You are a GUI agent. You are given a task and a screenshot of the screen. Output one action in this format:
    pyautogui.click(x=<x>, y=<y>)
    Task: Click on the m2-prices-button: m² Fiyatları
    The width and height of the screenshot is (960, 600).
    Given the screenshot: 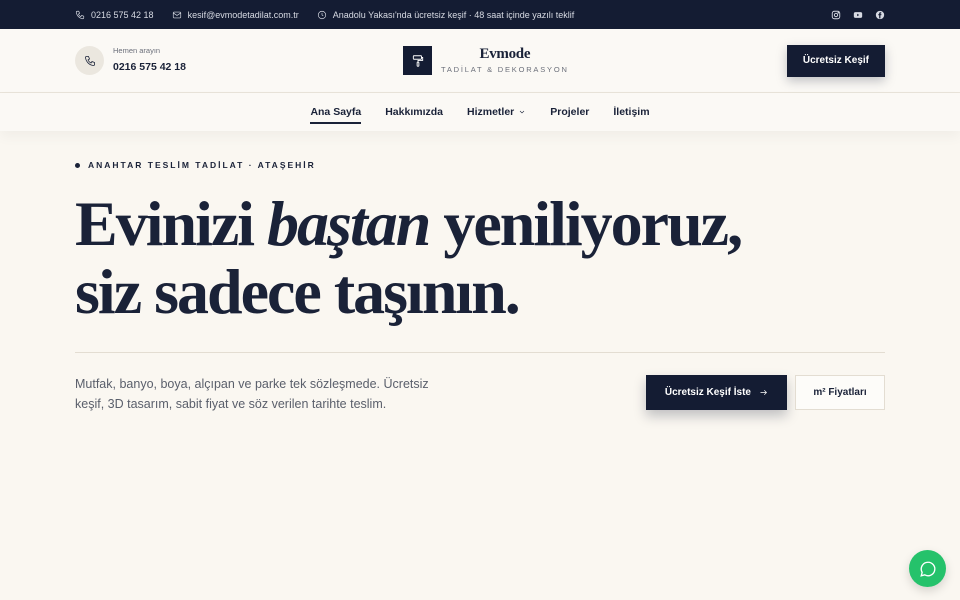 What is the action you would take?
    pyautogui.click(x=840, y=392)
    